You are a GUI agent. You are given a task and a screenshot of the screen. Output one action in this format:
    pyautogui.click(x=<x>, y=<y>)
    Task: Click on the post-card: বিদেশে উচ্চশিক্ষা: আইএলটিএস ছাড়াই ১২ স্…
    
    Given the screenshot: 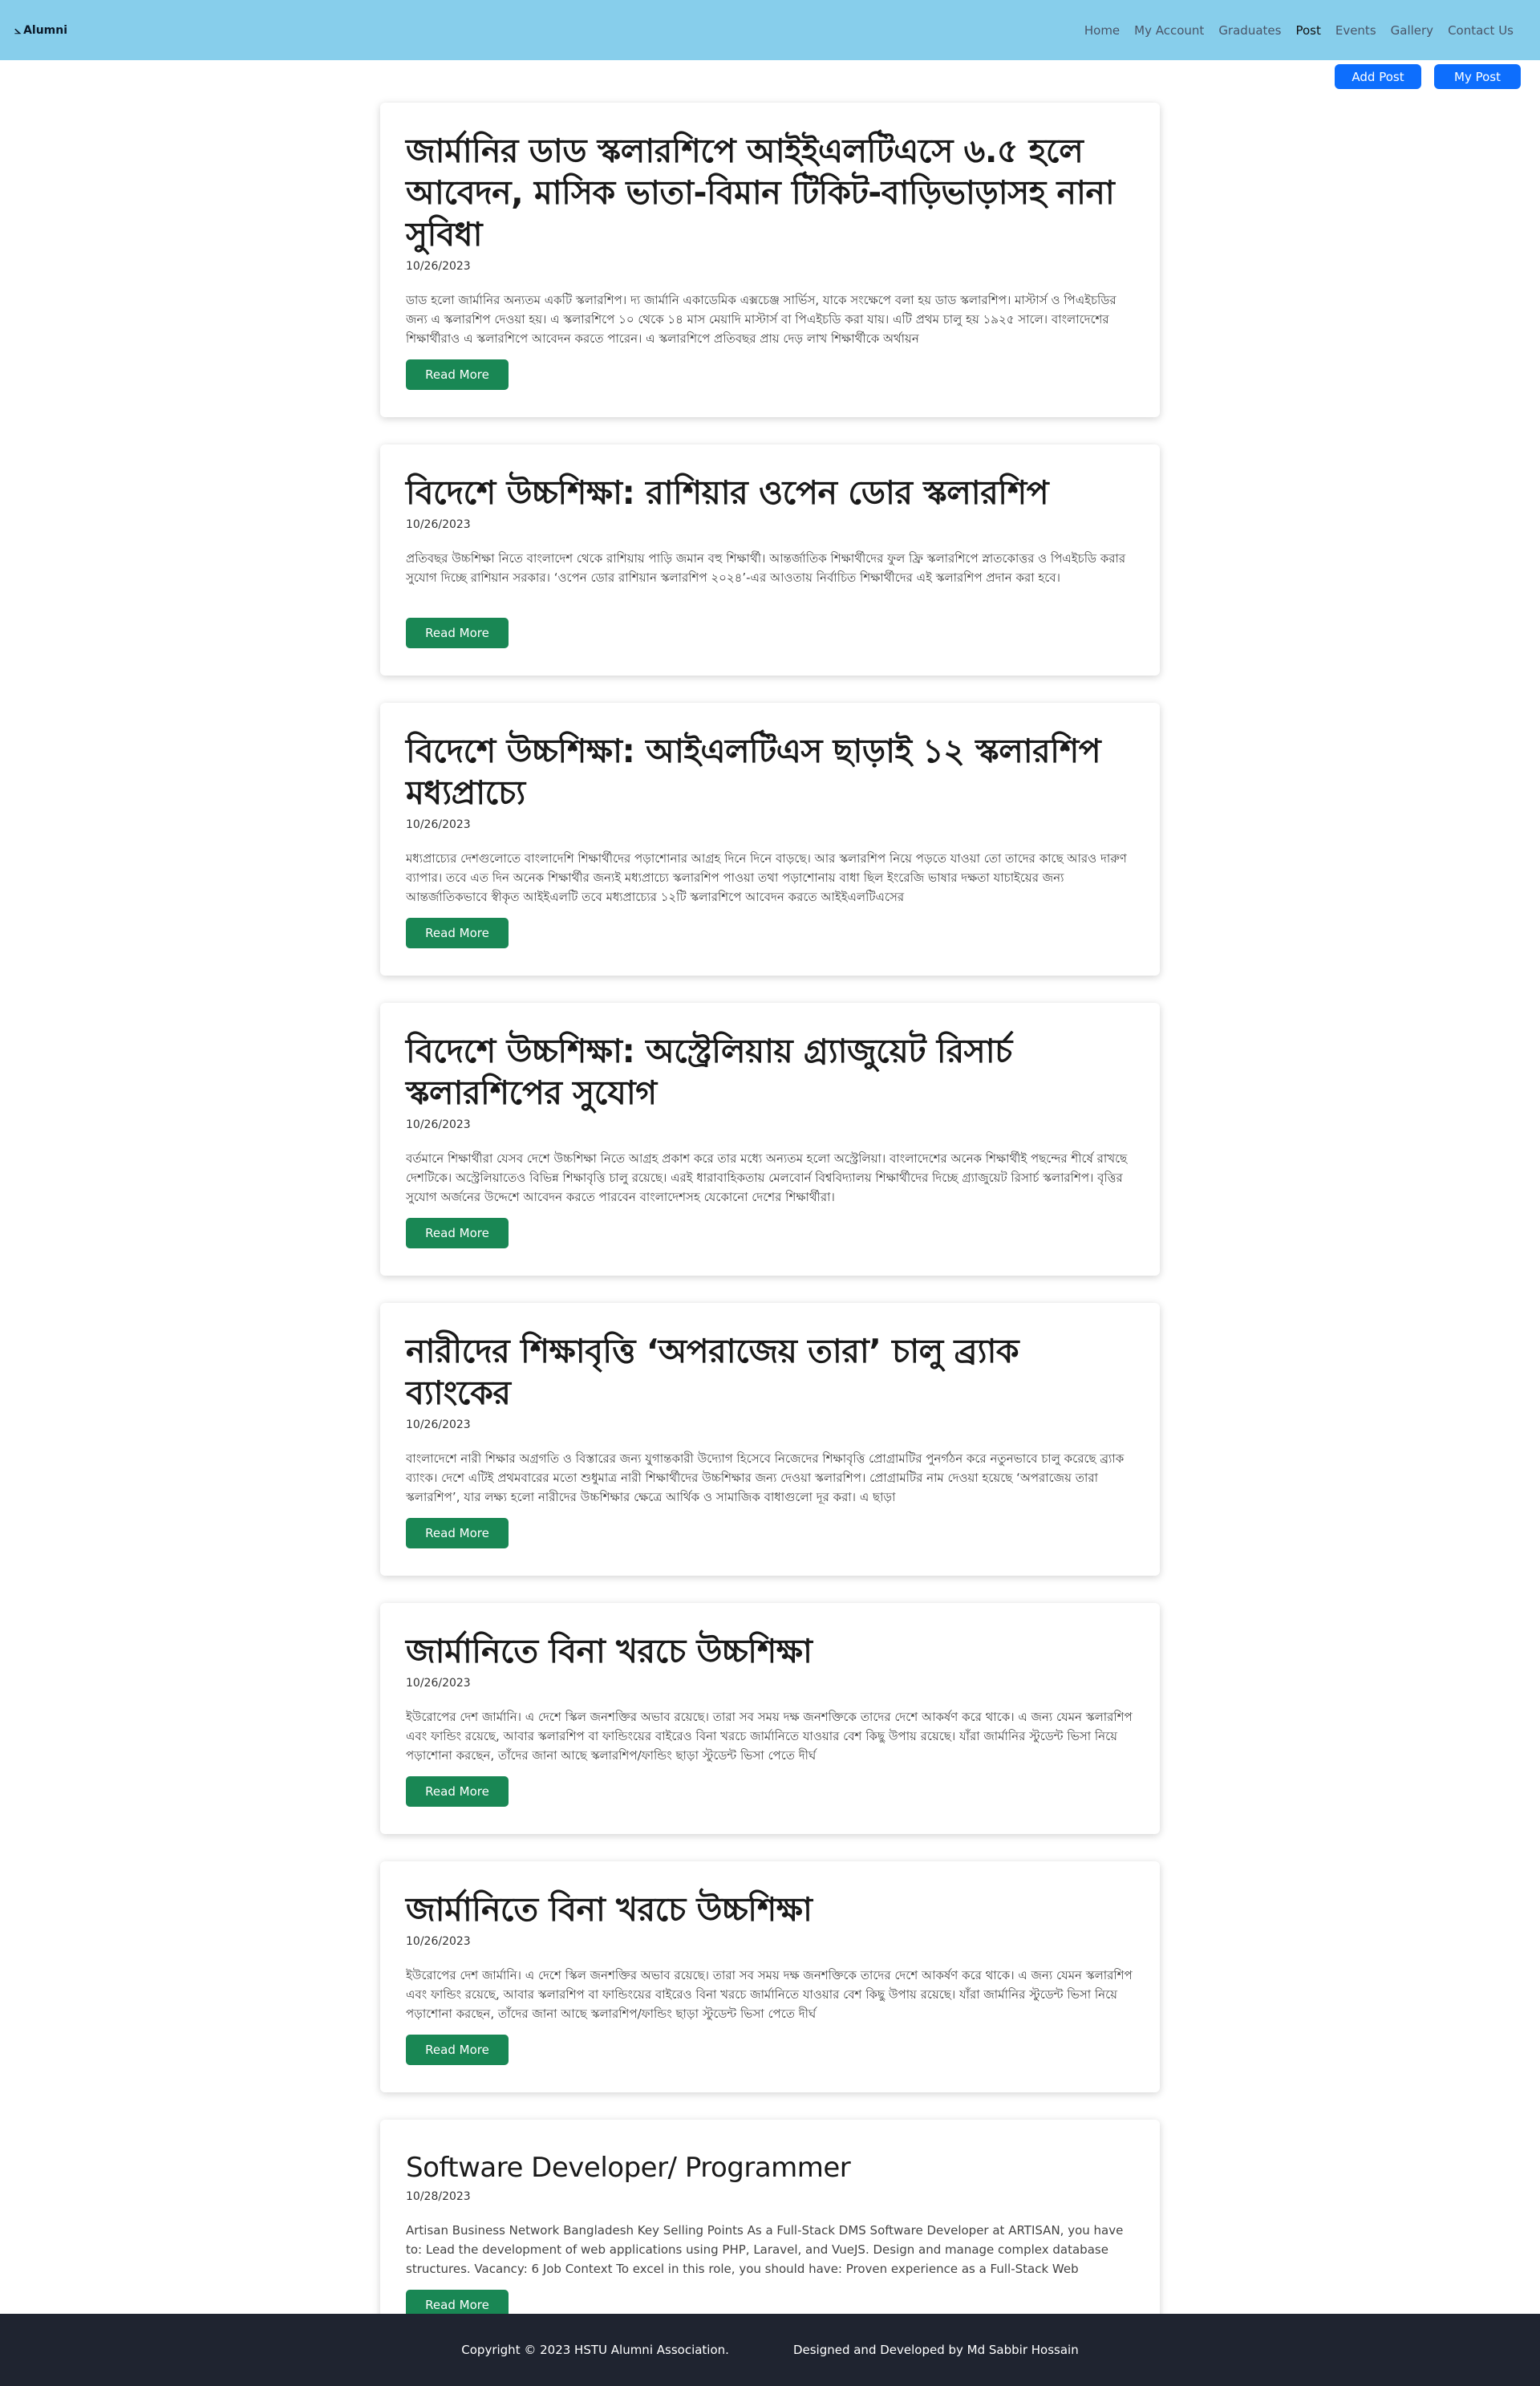 What is the action you would take?
    pyautogui.click(x=770, y=840)
    